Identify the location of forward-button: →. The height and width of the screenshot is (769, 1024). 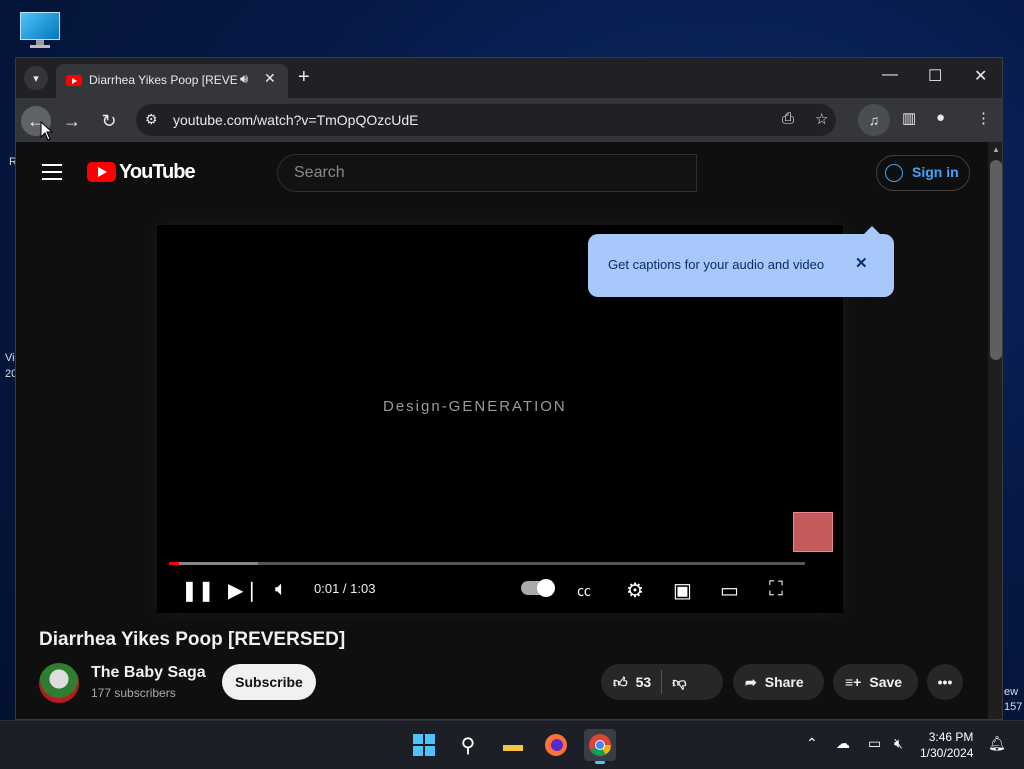
(72, 121).